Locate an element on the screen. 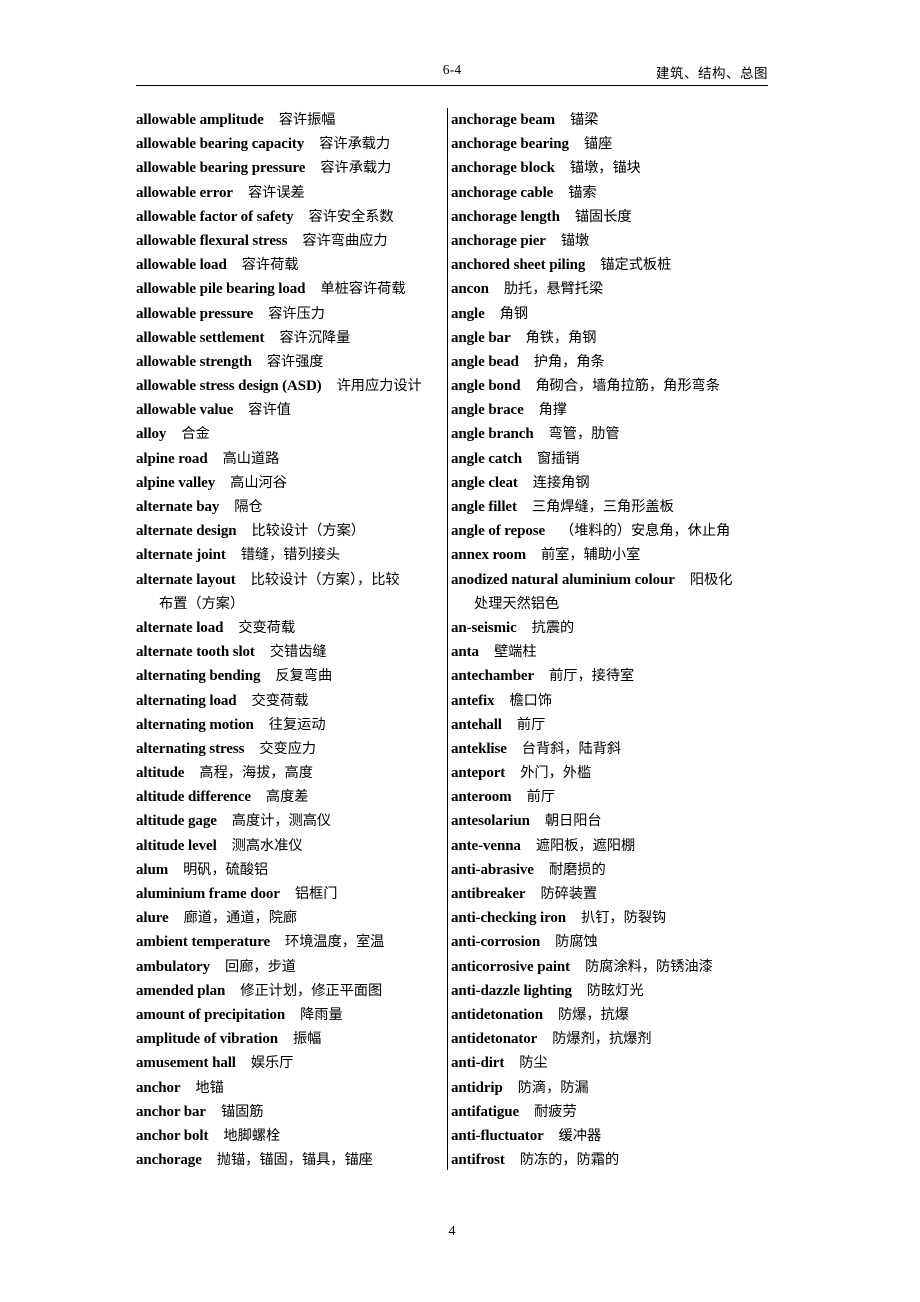 The height and width of the screenshot is (1302, 920). entry-gloss: 防滴，防漏 is located at coordinates (553, 1087).